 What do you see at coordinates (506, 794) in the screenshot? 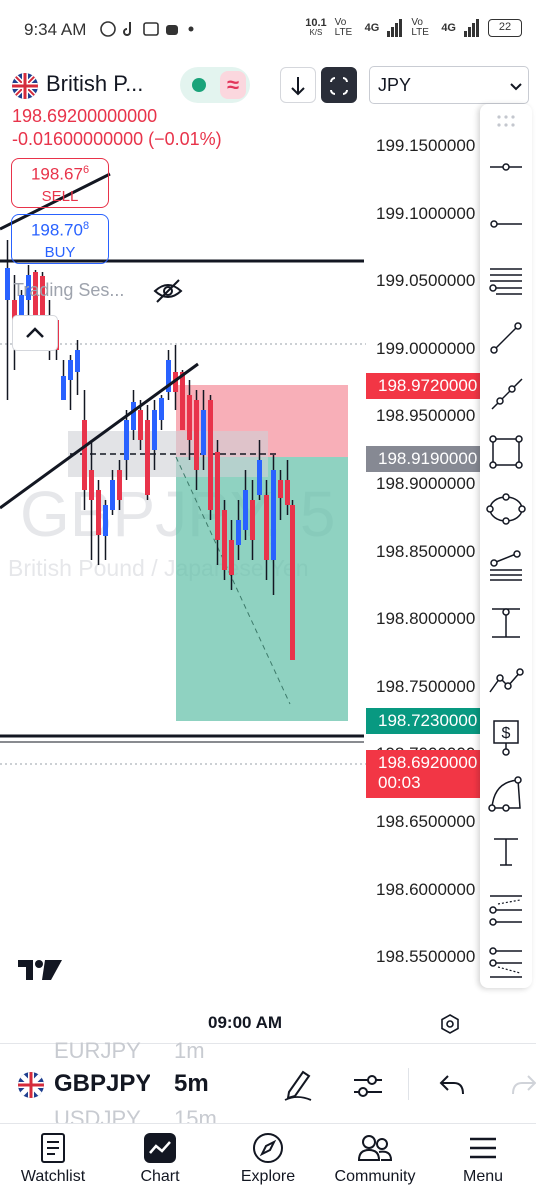
I see `arc-tool-icon` at bounding box center [506, 794].